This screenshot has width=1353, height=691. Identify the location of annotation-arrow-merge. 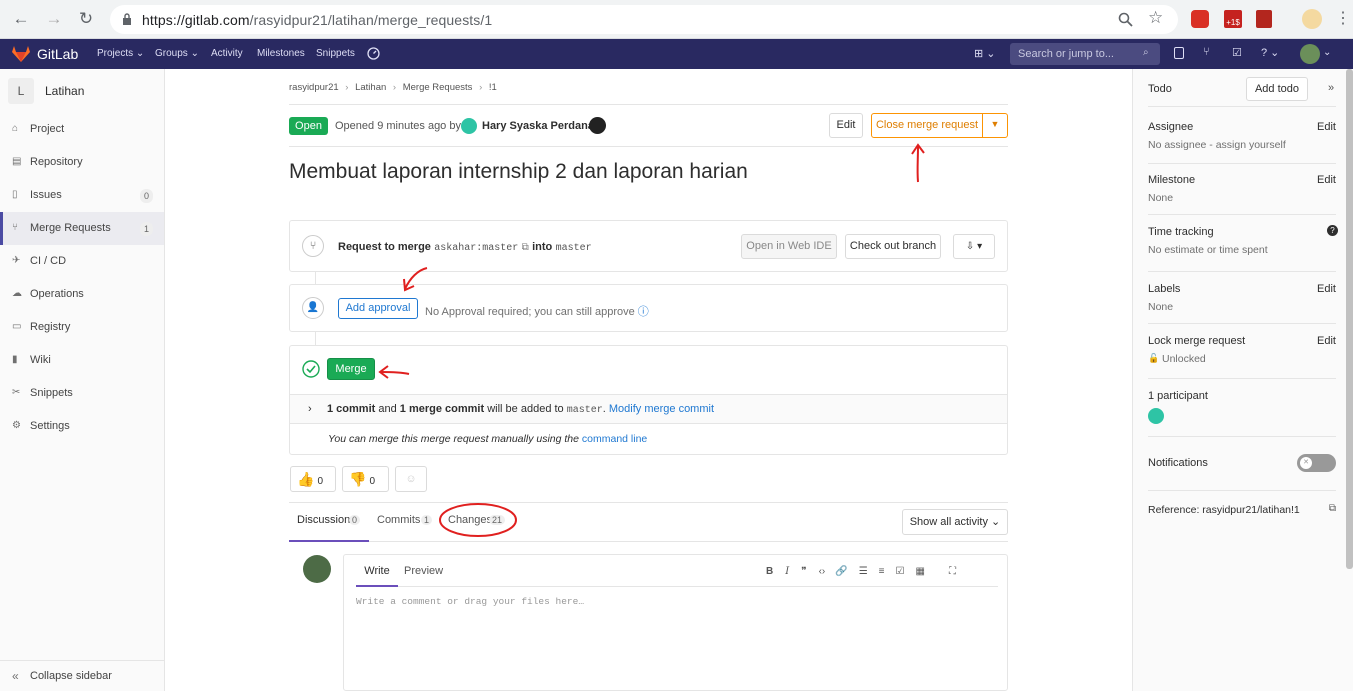
(394, 372).